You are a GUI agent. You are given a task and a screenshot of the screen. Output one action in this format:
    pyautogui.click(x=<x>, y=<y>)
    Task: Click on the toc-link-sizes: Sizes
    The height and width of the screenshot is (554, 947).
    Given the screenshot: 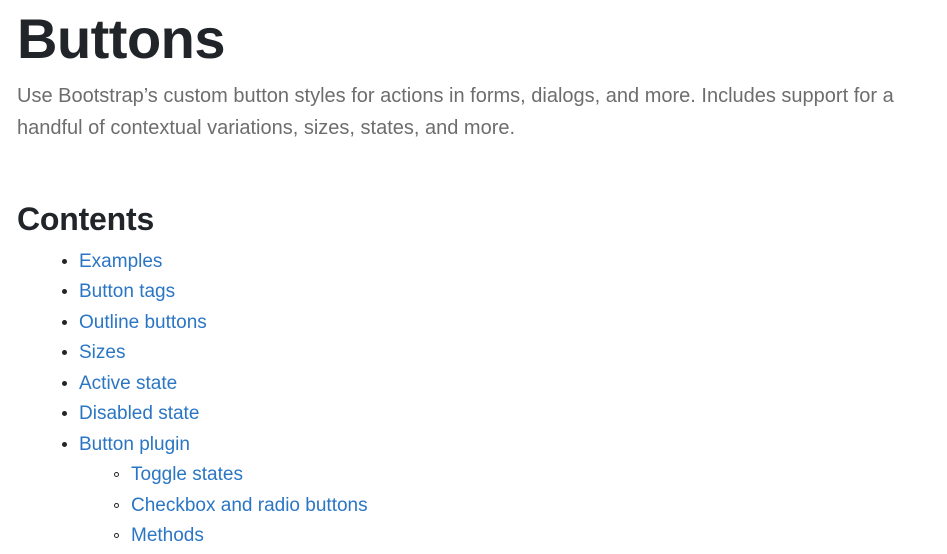 What is the action you would take?
    pyautogui.click(x=102, y=352)
    